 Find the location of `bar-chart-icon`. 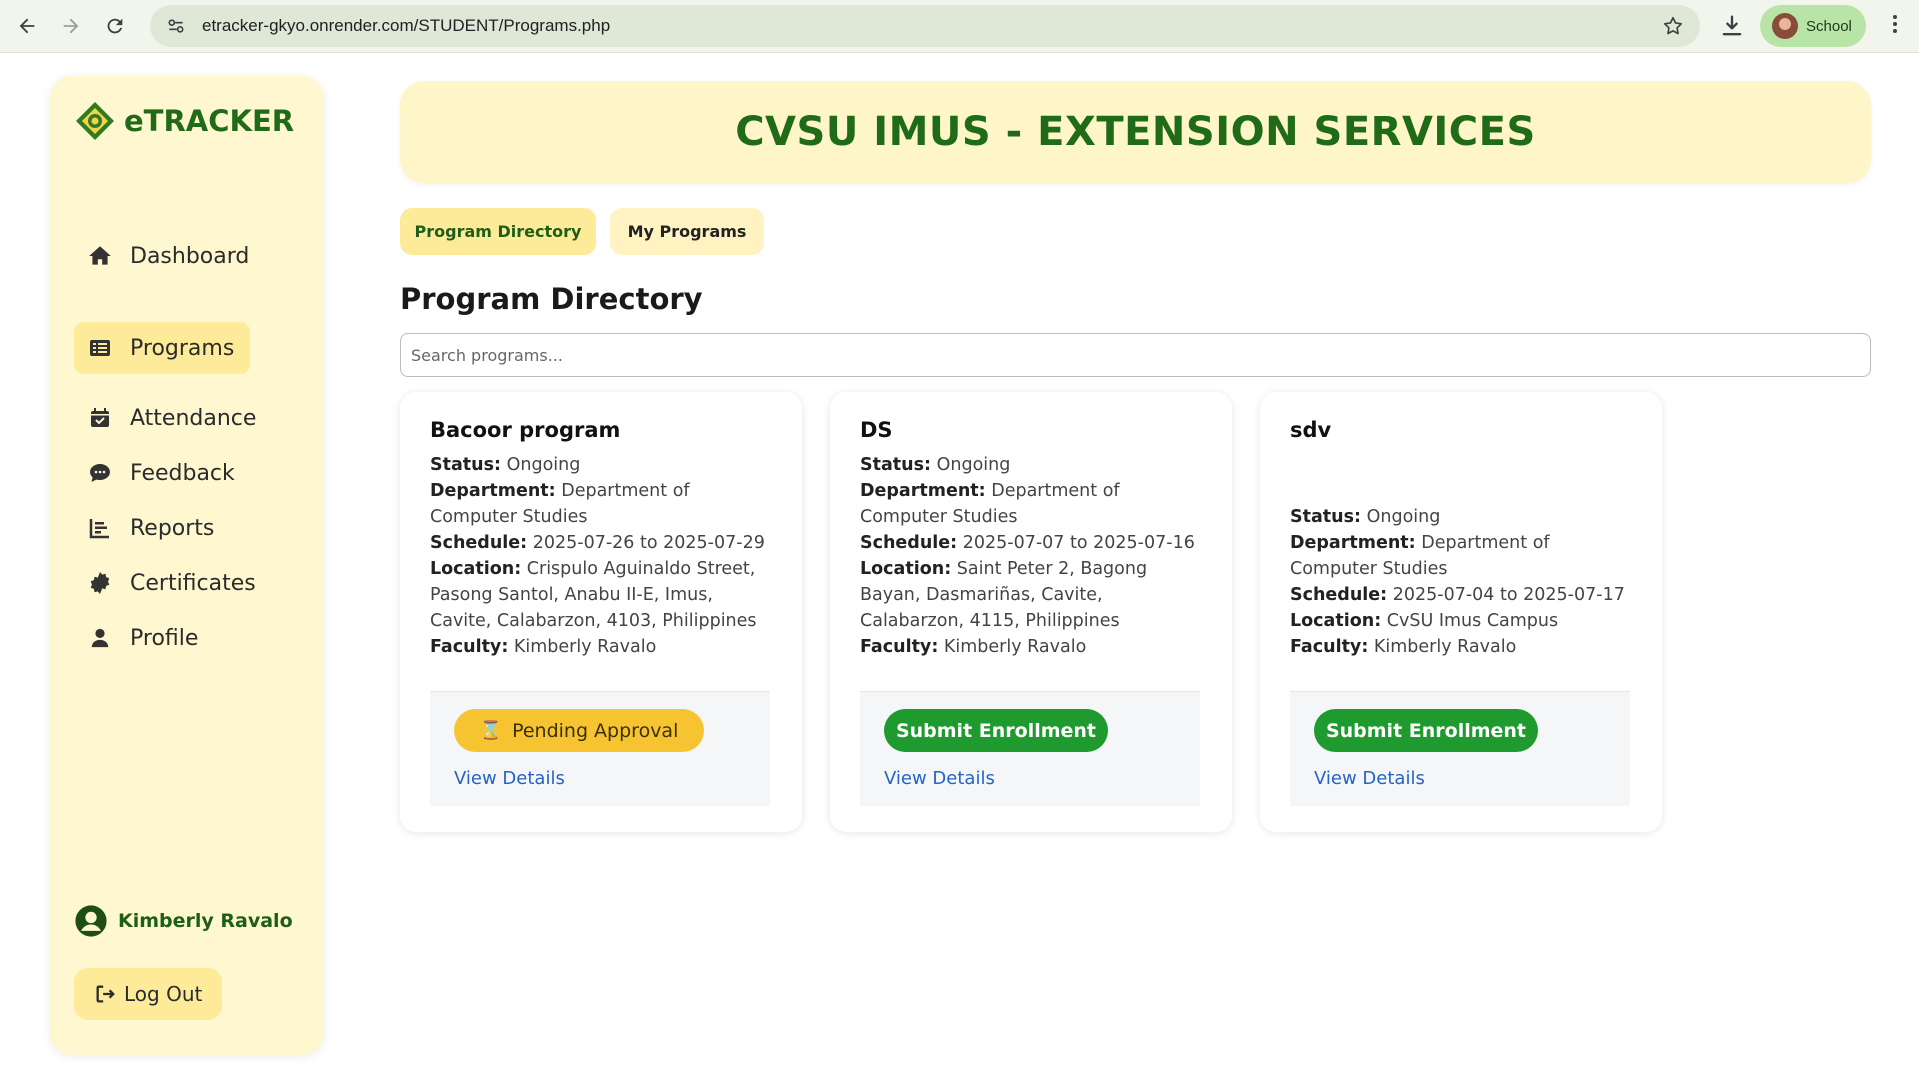

bar-chart-icon is located at coordinates (100, 528).